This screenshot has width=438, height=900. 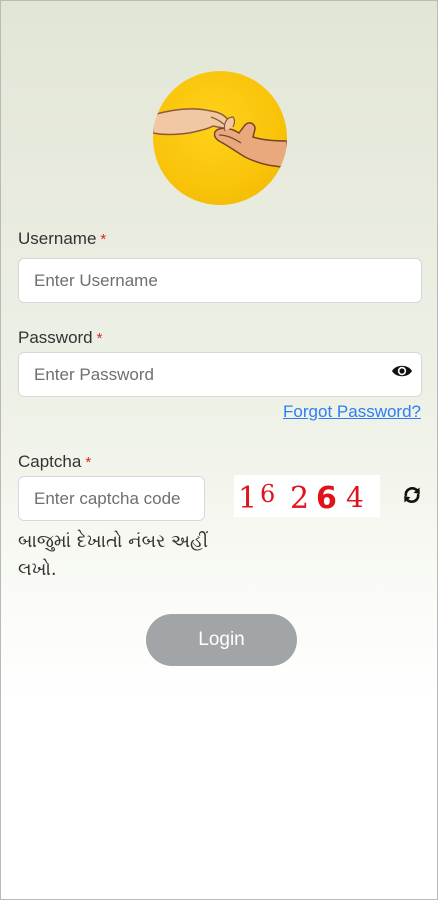 I want to click on captcha-label-text: Captcha, so click(x=50, y=461).